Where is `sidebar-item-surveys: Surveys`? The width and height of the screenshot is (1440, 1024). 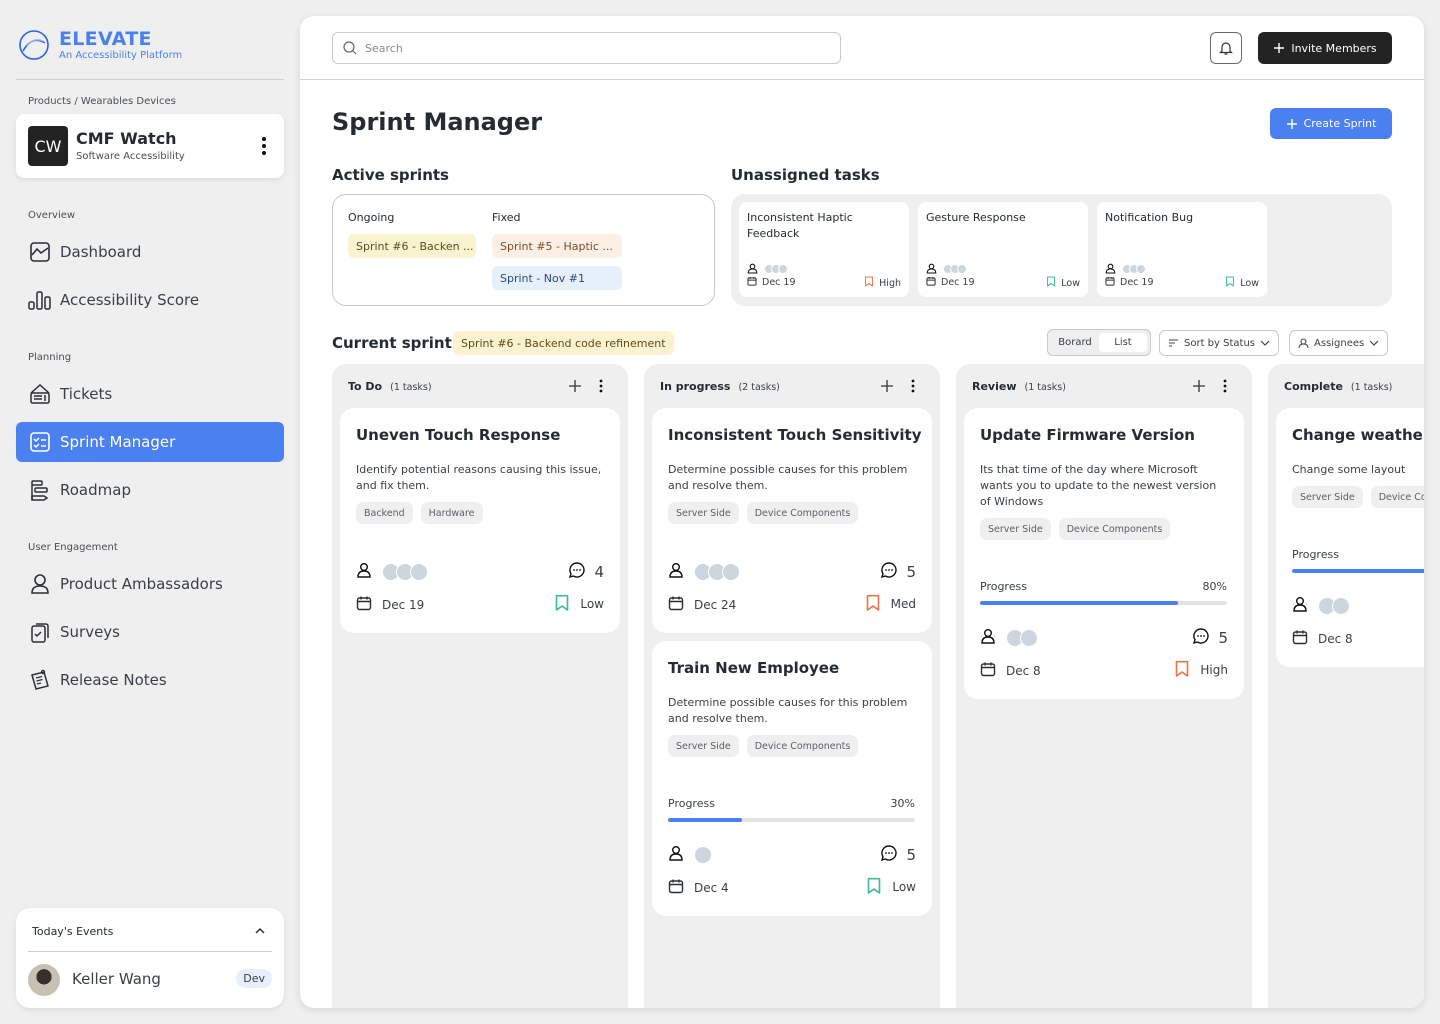
sidebar-item-surveys: Surveys is located at coordinates (150, 632).